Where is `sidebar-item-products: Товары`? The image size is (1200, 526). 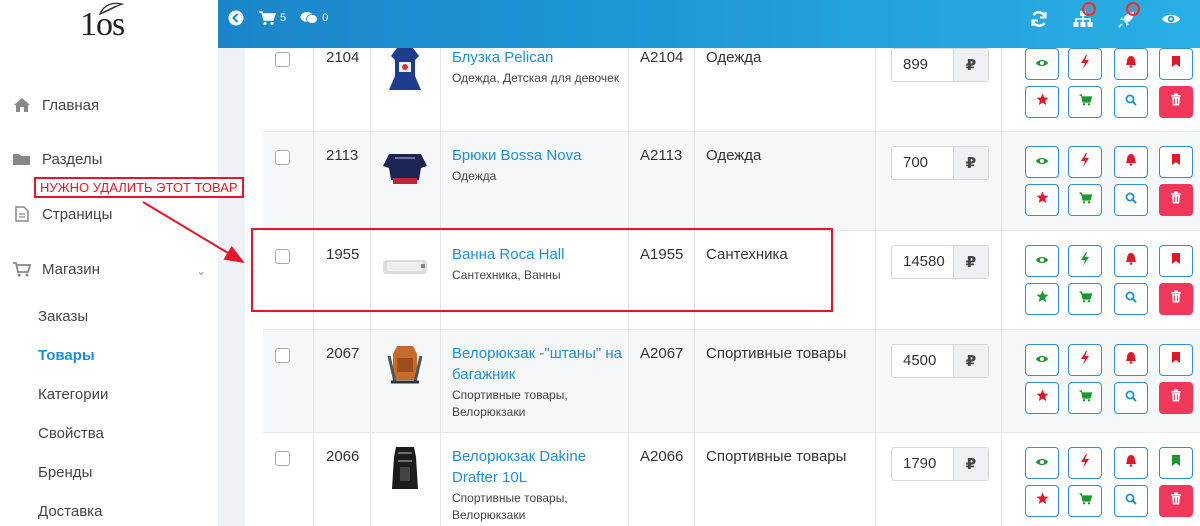 sidebar-item-products: Товары is located at coordinates (66, 355).